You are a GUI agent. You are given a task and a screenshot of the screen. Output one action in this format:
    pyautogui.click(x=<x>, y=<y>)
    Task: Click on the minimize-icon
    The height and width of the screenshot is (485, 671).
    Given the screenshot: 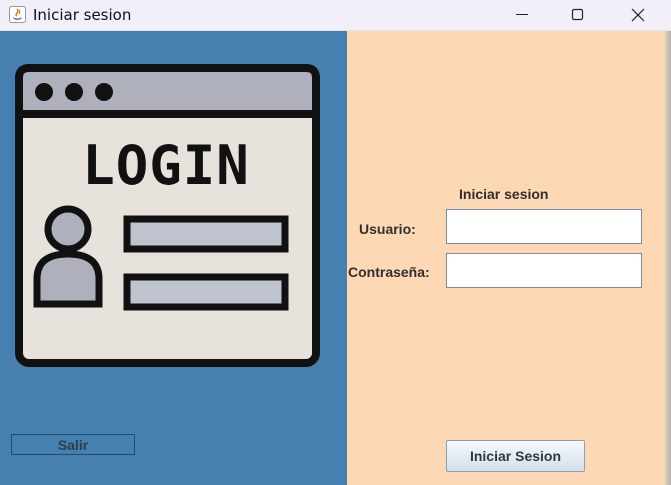 What is the action you would take?
    pyautogui.click(x=522, y=14)
    